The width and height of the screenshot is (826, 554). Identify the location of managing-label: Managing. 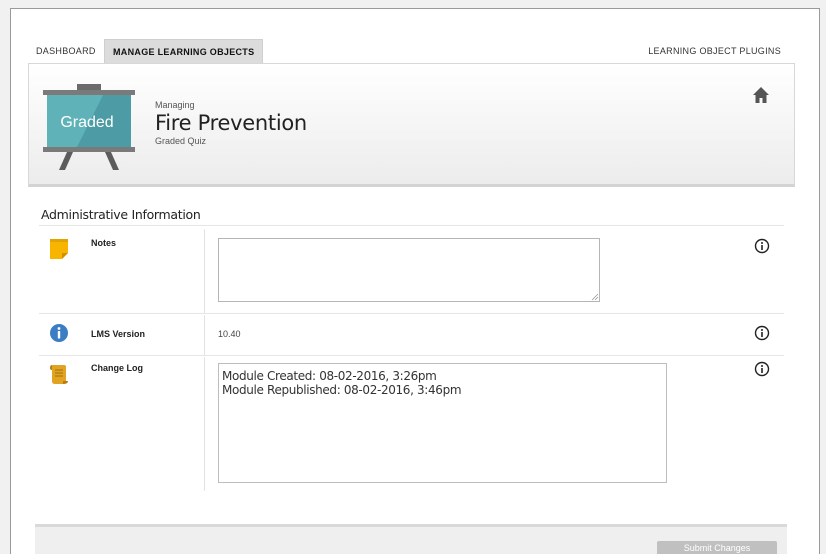
(175, 105).